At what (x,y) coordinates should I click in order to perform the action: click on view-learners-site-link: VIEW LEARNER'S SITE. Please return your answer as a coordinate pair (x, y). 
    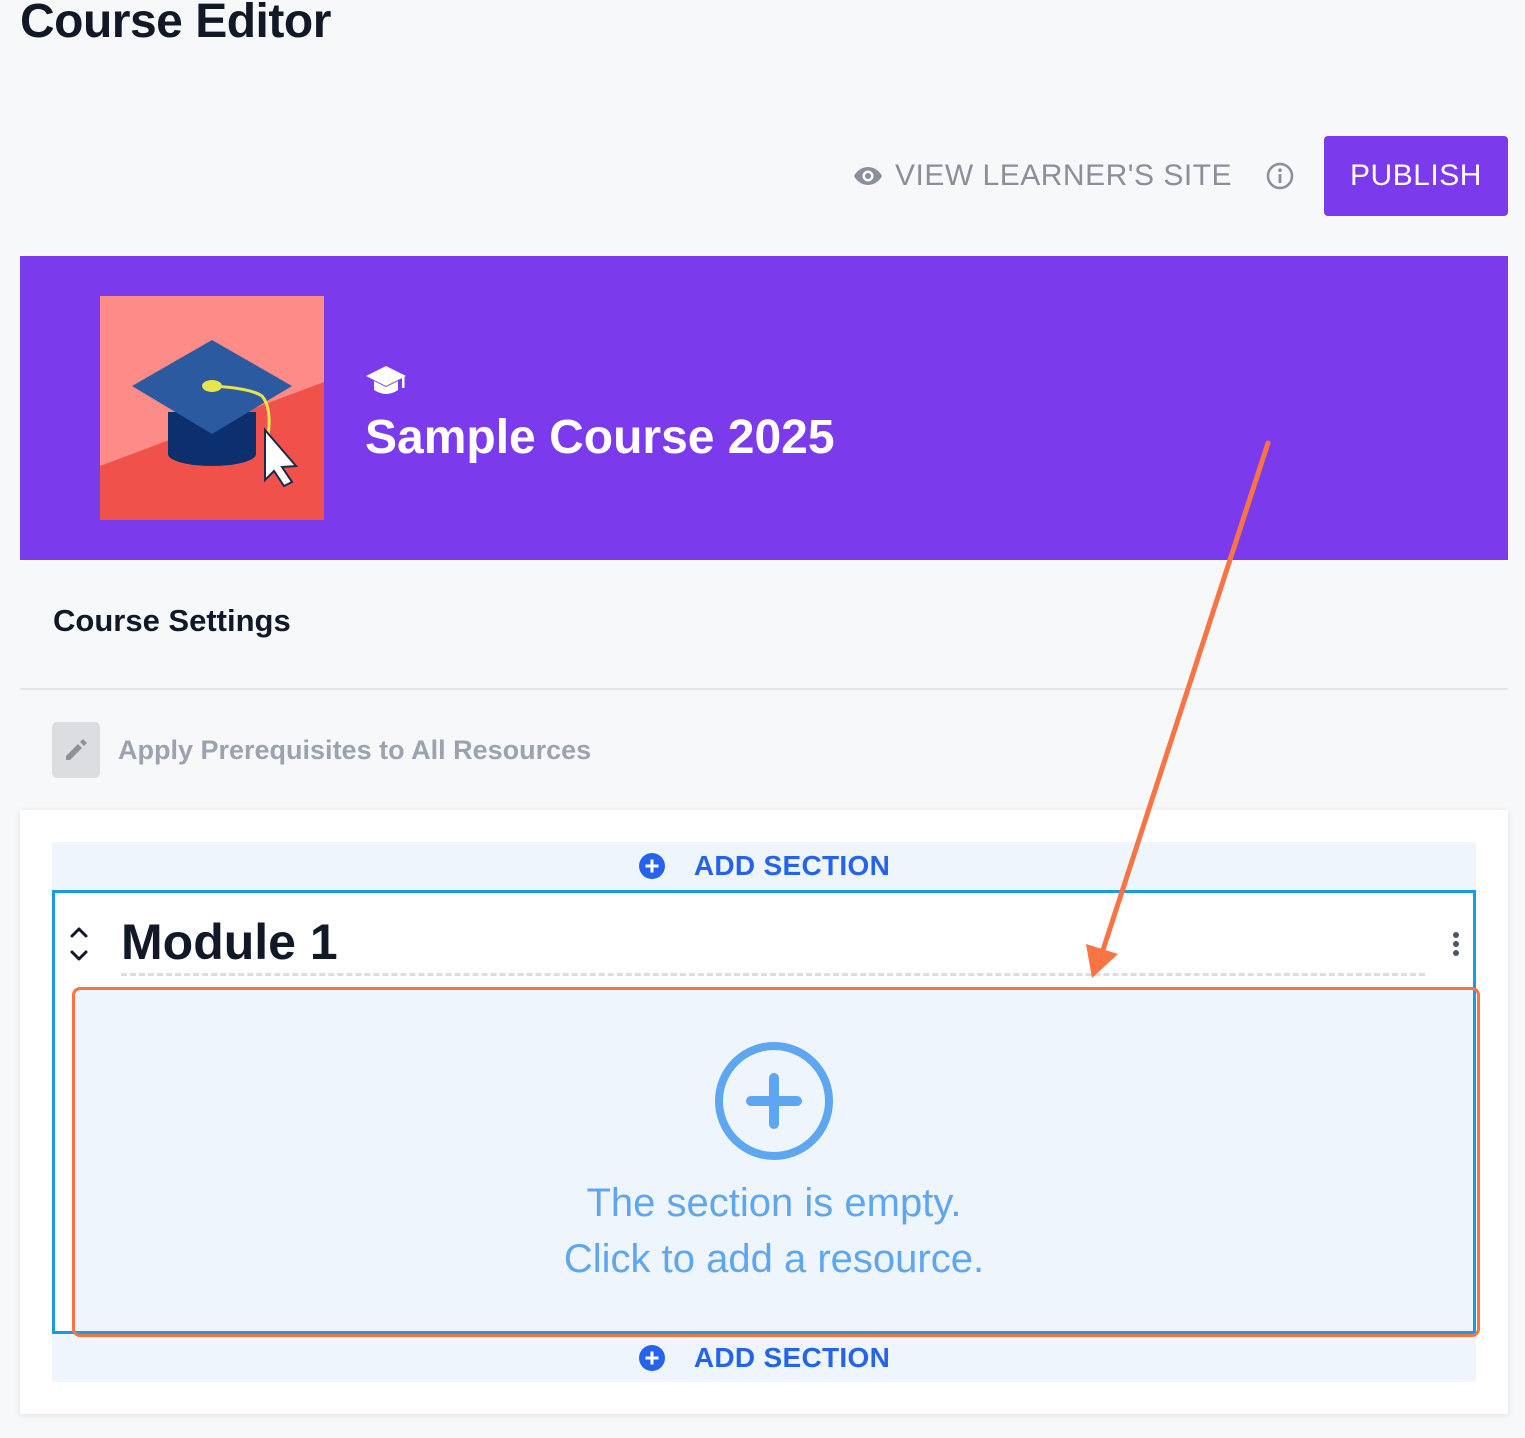
    Looking at the image, I should click on (1042, 176).